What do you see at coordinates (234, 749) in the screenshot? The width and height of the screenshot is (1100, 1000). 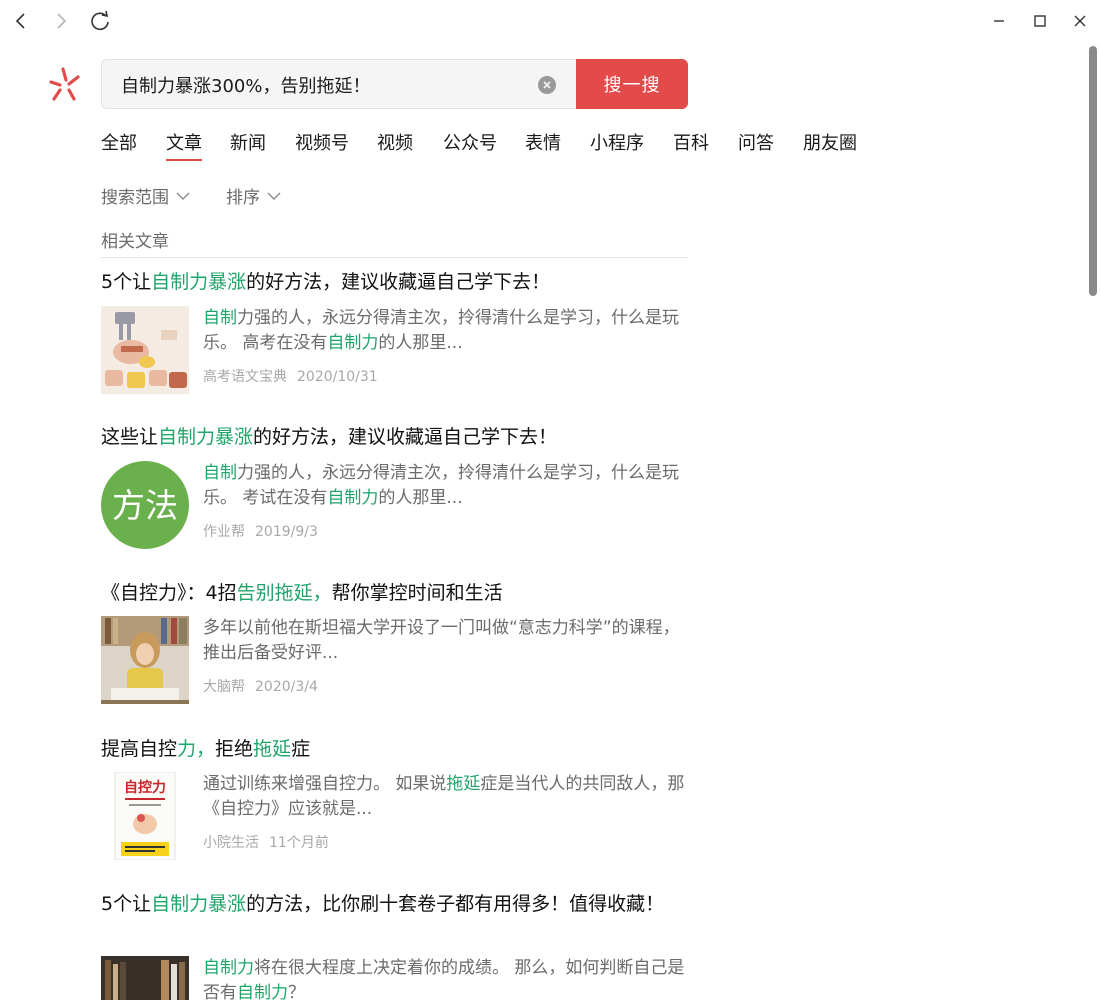 I see `text-segment: 拒绝` at bounding box center [234, 749].